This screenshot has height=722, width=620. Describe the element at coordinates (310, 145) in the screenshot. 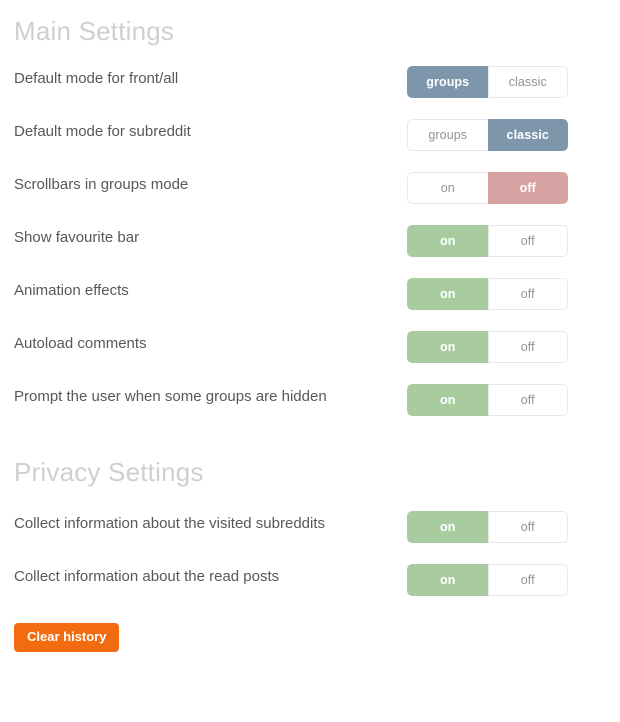

I see `setting-row: Default mode for subreddit groups classic` at that location.